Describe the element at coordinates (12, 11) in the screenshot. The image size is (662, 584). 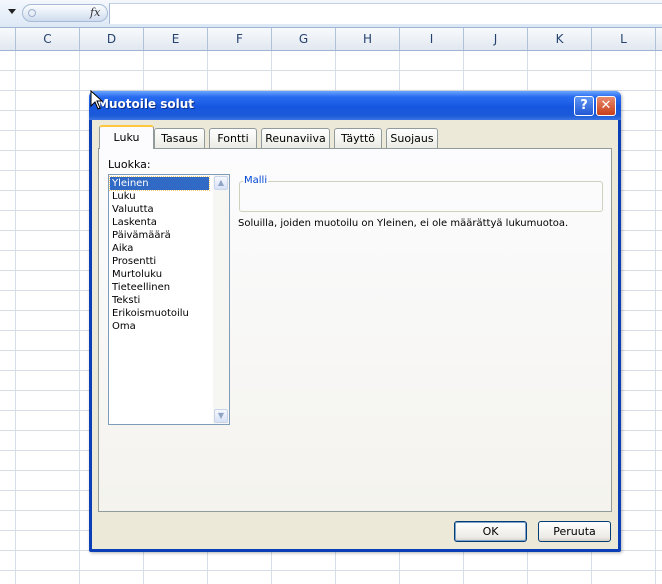
I see `name-box-dropdown-icon` at that location.